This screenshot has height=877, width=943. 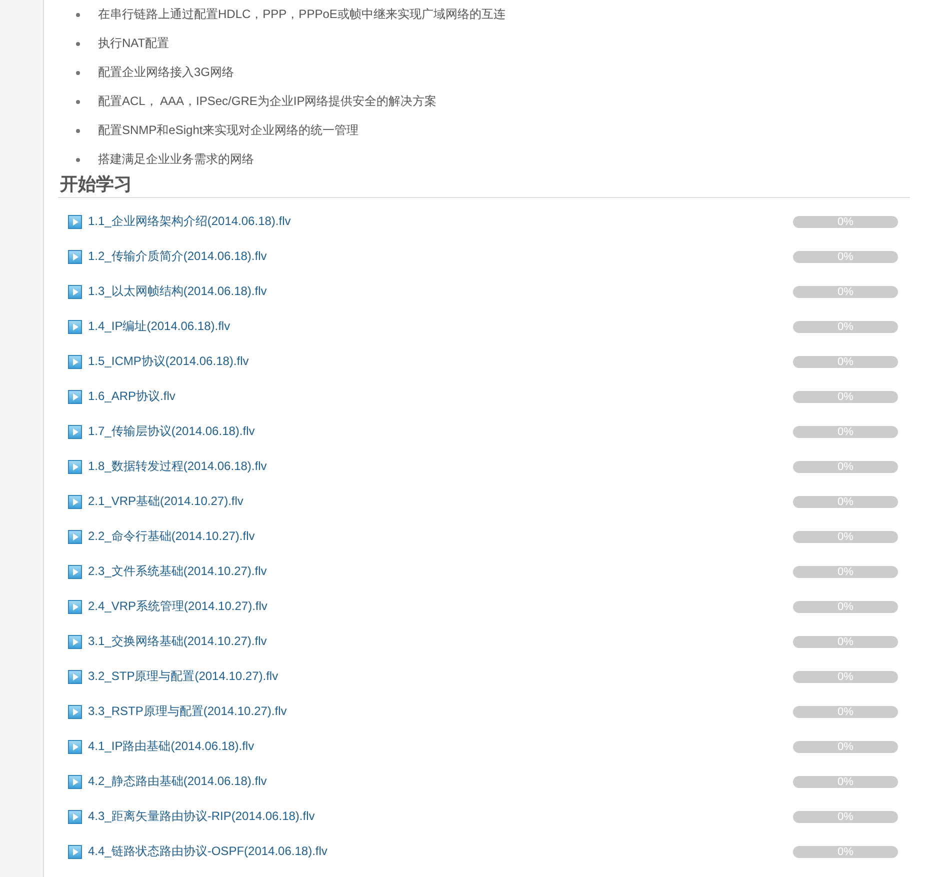 What do you see at coordinates (159, 326) in the screenshot?
I see `lesson-link: 1.4_IP编址(2014.06.18).flv` at bounding box center [159, 326].